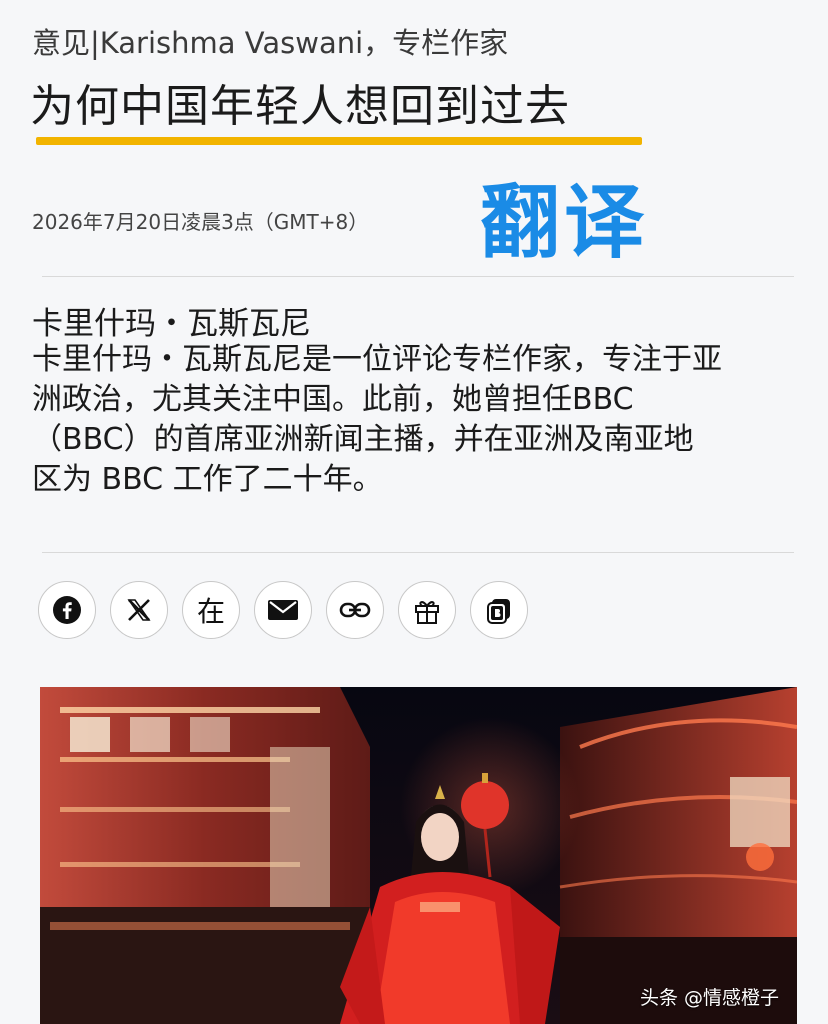 Image resolution: width=828 pixels, height=1024 pixels. I want to click on share-bookmark-button, so click(499, 610).